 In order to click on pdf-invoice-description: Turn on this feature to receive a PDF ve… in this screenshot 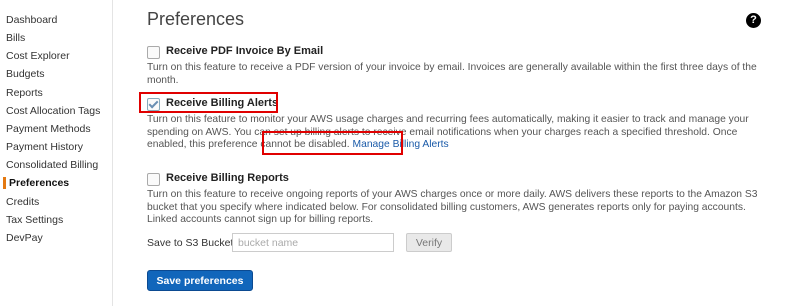, I will do `click(452, 74)`.